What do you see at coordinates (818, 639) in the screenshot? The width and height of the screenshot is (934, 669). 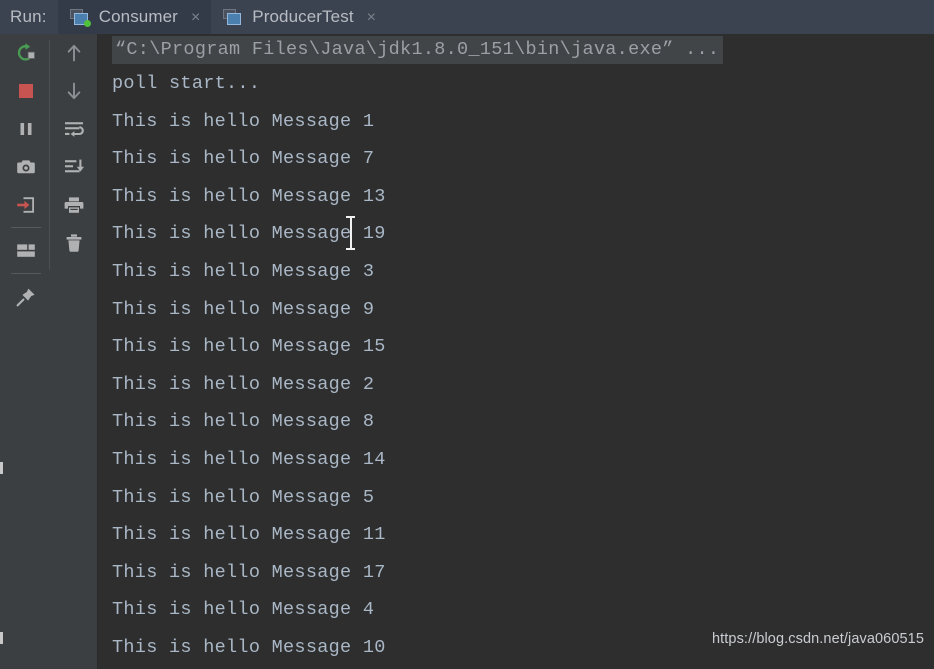 I see `watermark-url: https://blog.csdn.net/java060515` at bounding box center [818, 639].